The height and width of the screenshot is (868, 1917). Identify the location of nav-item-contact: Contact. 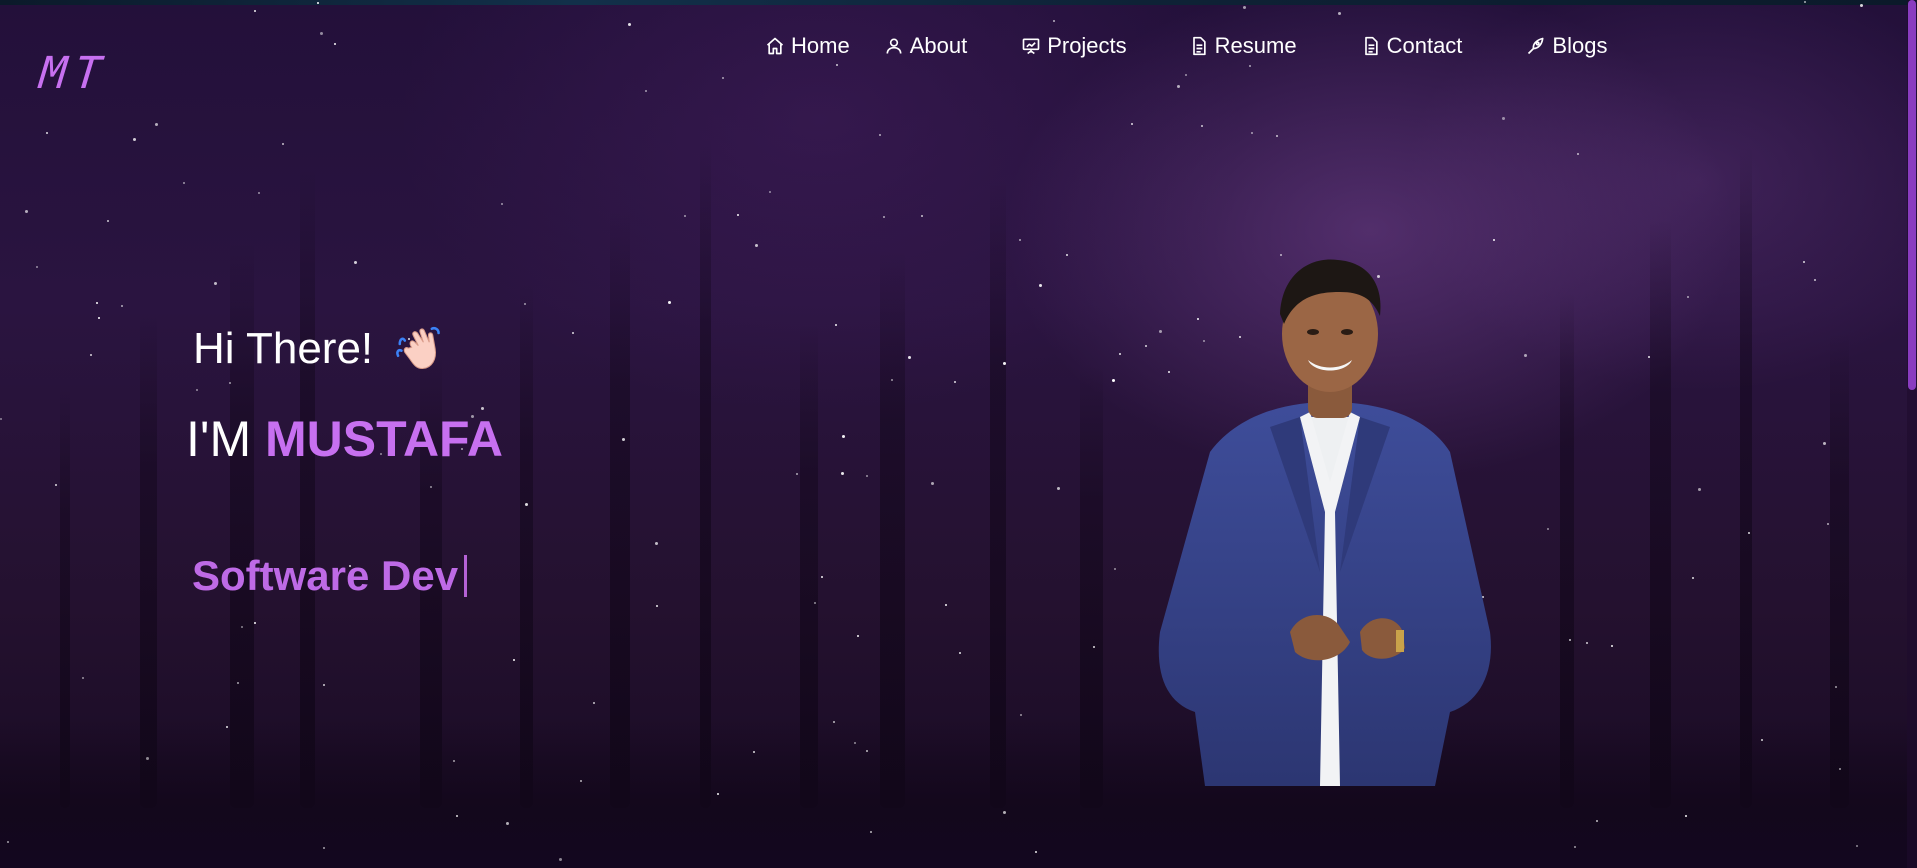
(1412, 46).